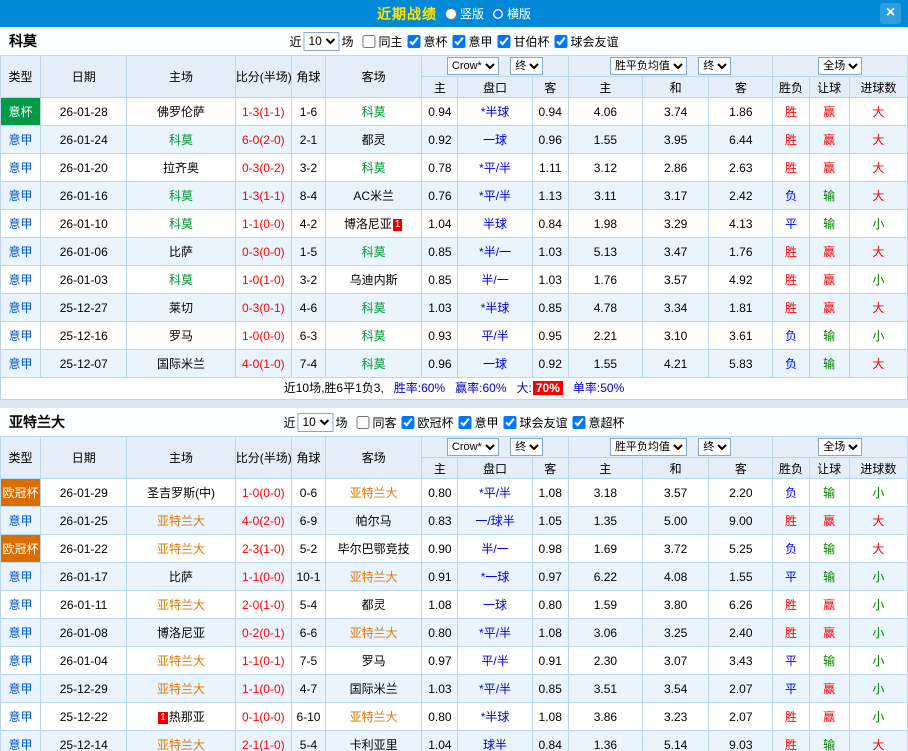 This screenshot has height=751, width=908. What do you see at coordinates (308, 740) in the screenshot?
I see `corners: 5-4` at bounding box center [308, 740].